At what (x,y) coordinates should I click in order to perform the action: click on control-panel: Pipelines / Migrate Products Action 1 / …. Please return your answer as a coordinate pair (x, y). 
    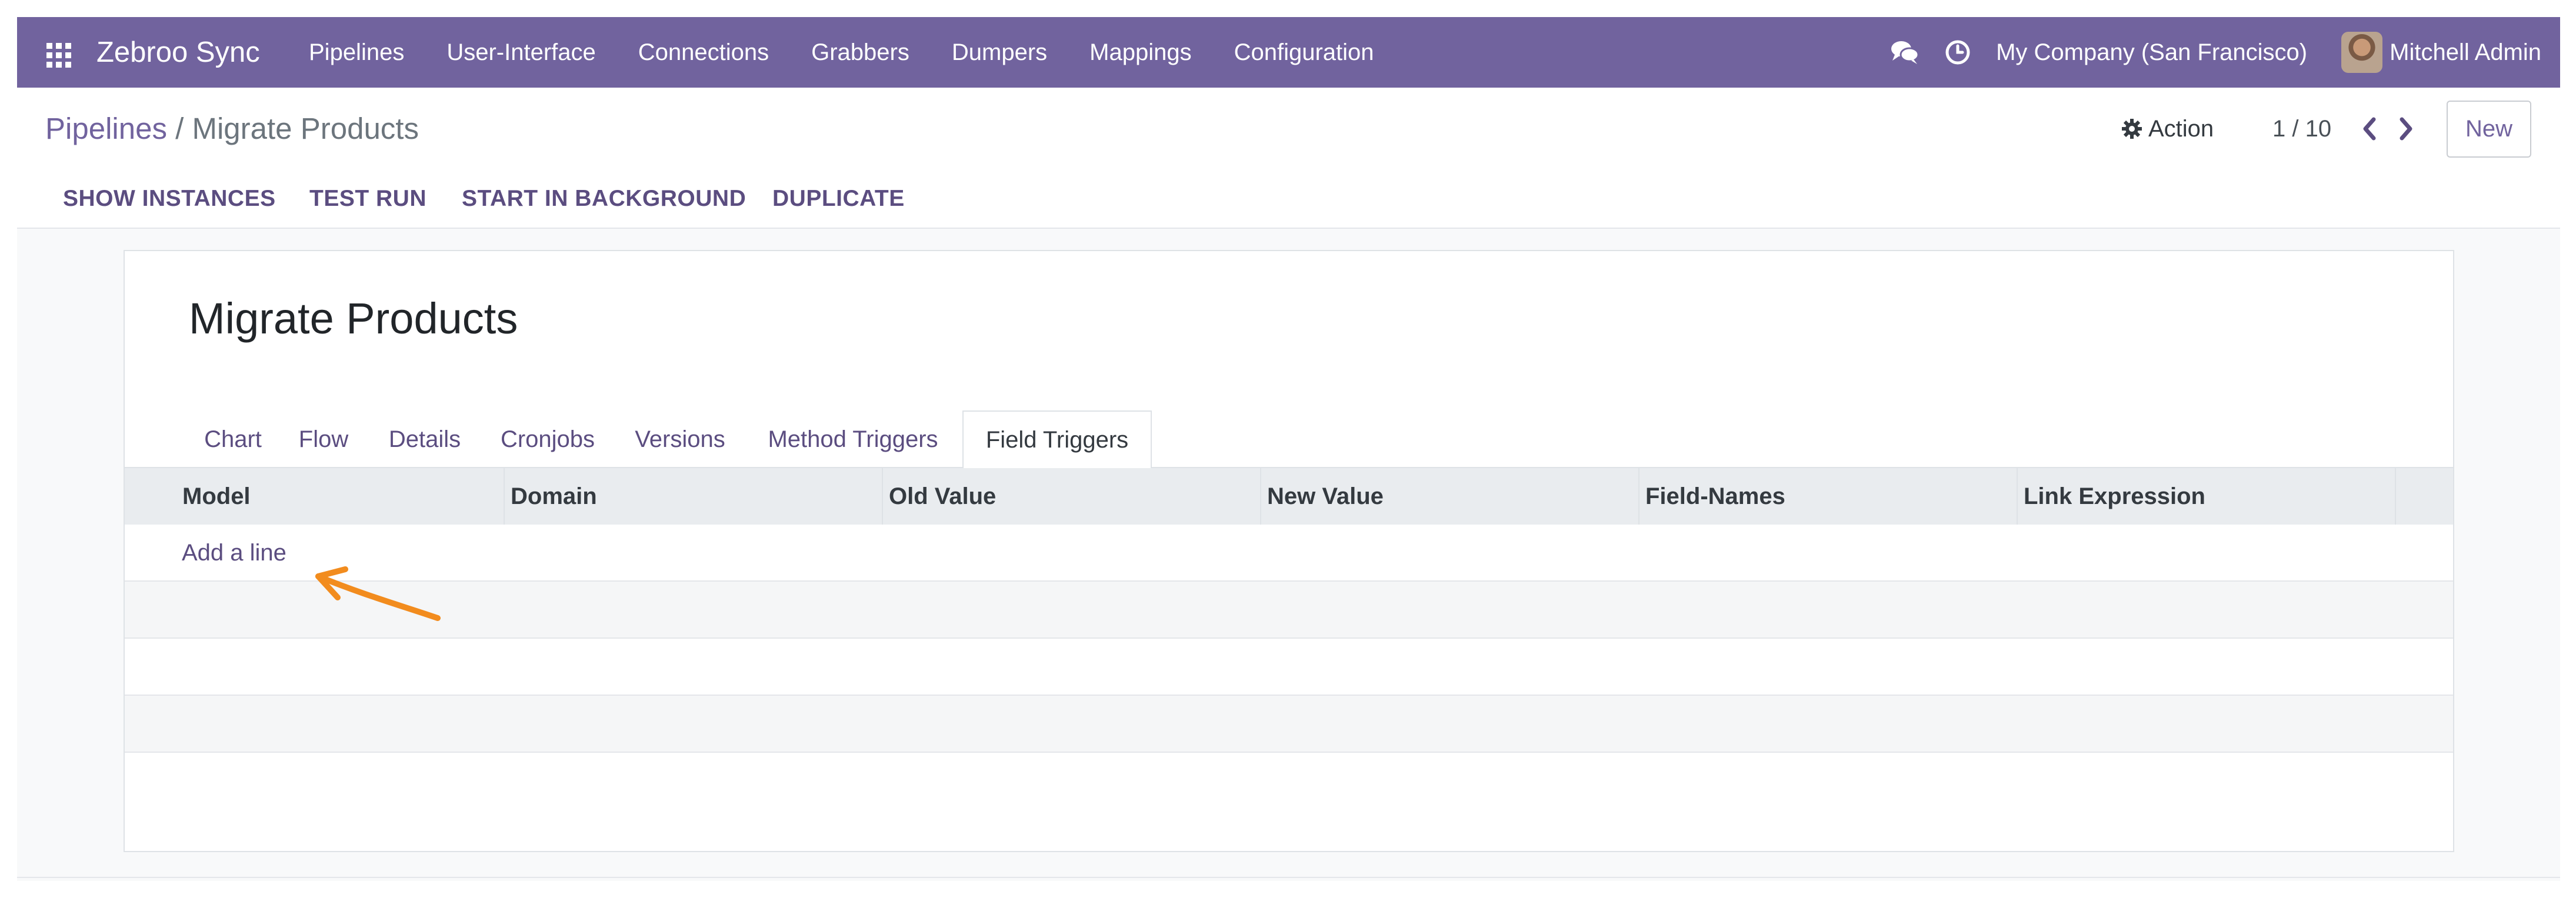
    Looking at the image, I should click on (1289, 129).